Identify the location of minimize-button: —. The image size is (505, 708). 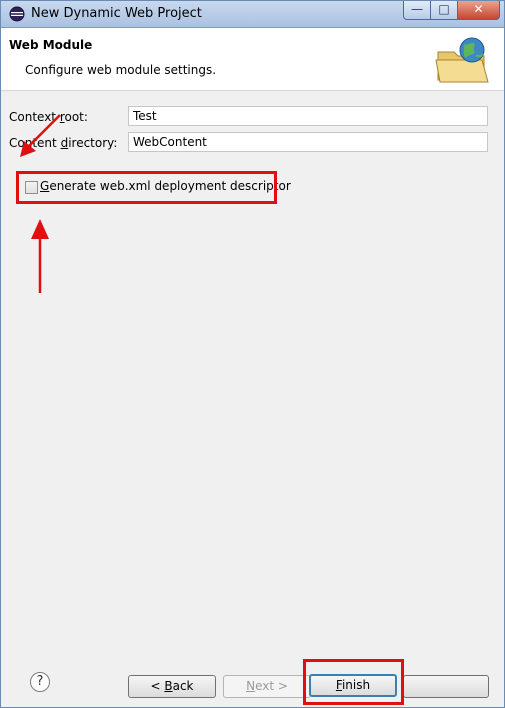
(417, 10).